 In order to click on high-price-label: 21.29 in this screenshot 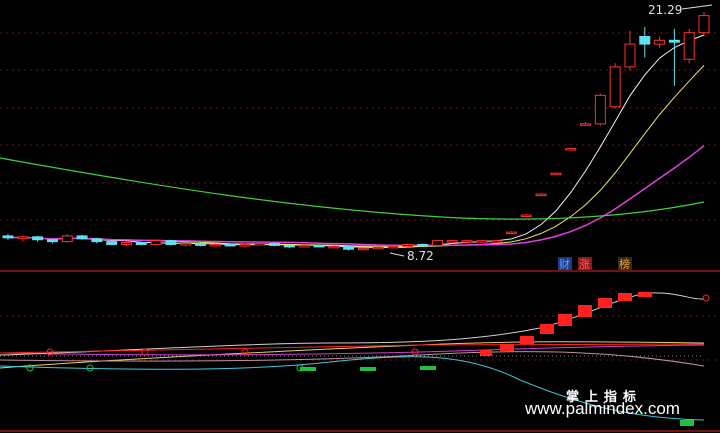, I will do `click(665, 10)`.